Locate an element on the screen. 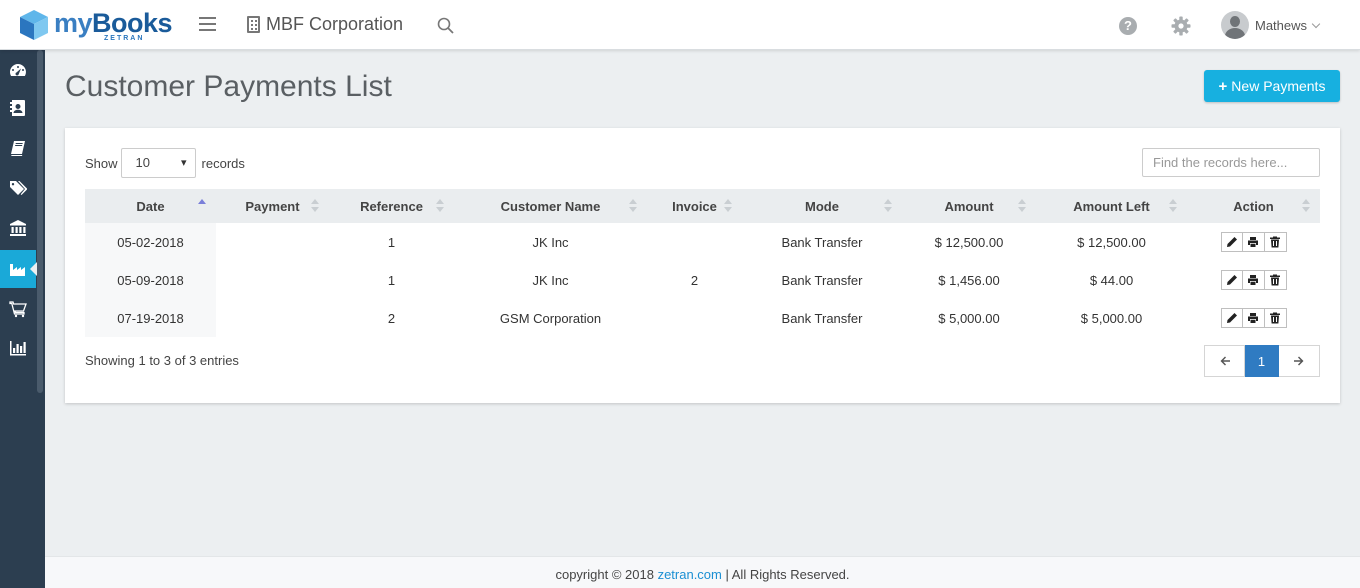 This screenshot has height=588, width=1360. logo: myBooks ZETRAN is located at coordinates (95, 25).